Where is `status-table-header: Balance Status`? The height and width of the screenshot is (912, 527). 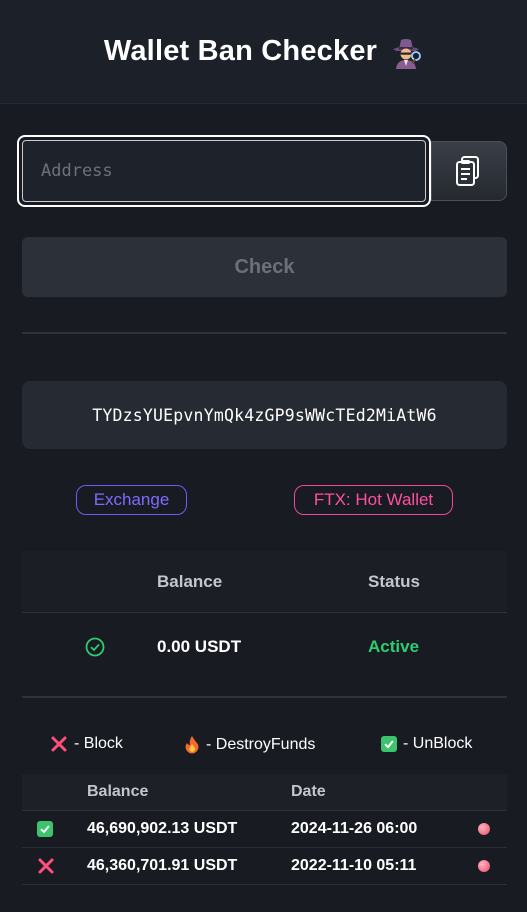 status-table-header: Balance Status is located at coordinates (264, 582).